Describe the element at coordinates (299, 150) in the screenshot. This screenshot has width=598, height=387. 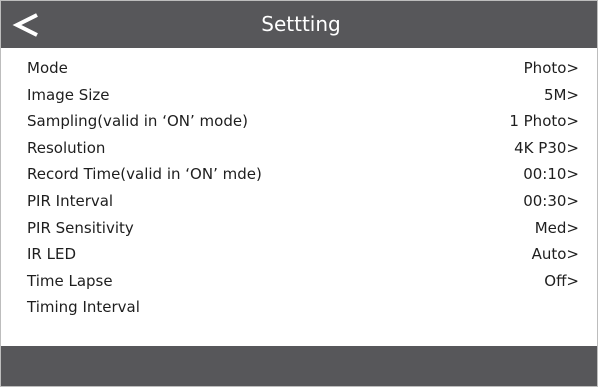
I see `setting-row-resolution: Resolution 4K P30>` at that location.